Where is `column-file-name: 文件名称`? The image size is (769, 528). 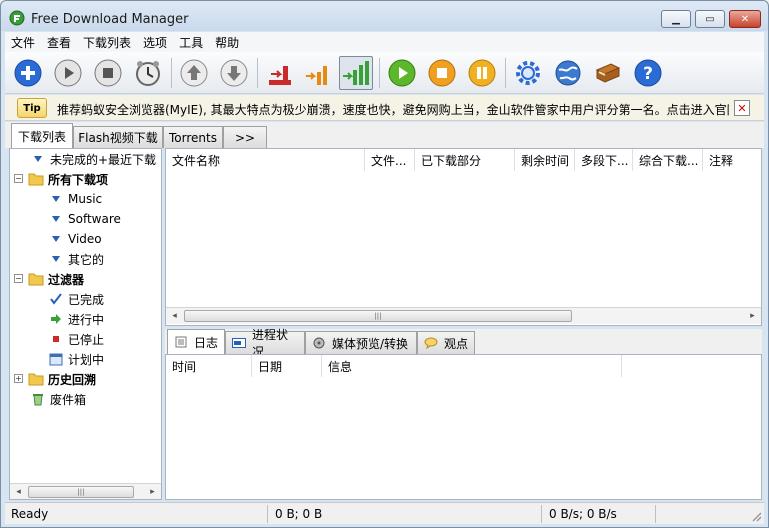
column-file-name: 文件名称 is located at coordinates (265, 160).